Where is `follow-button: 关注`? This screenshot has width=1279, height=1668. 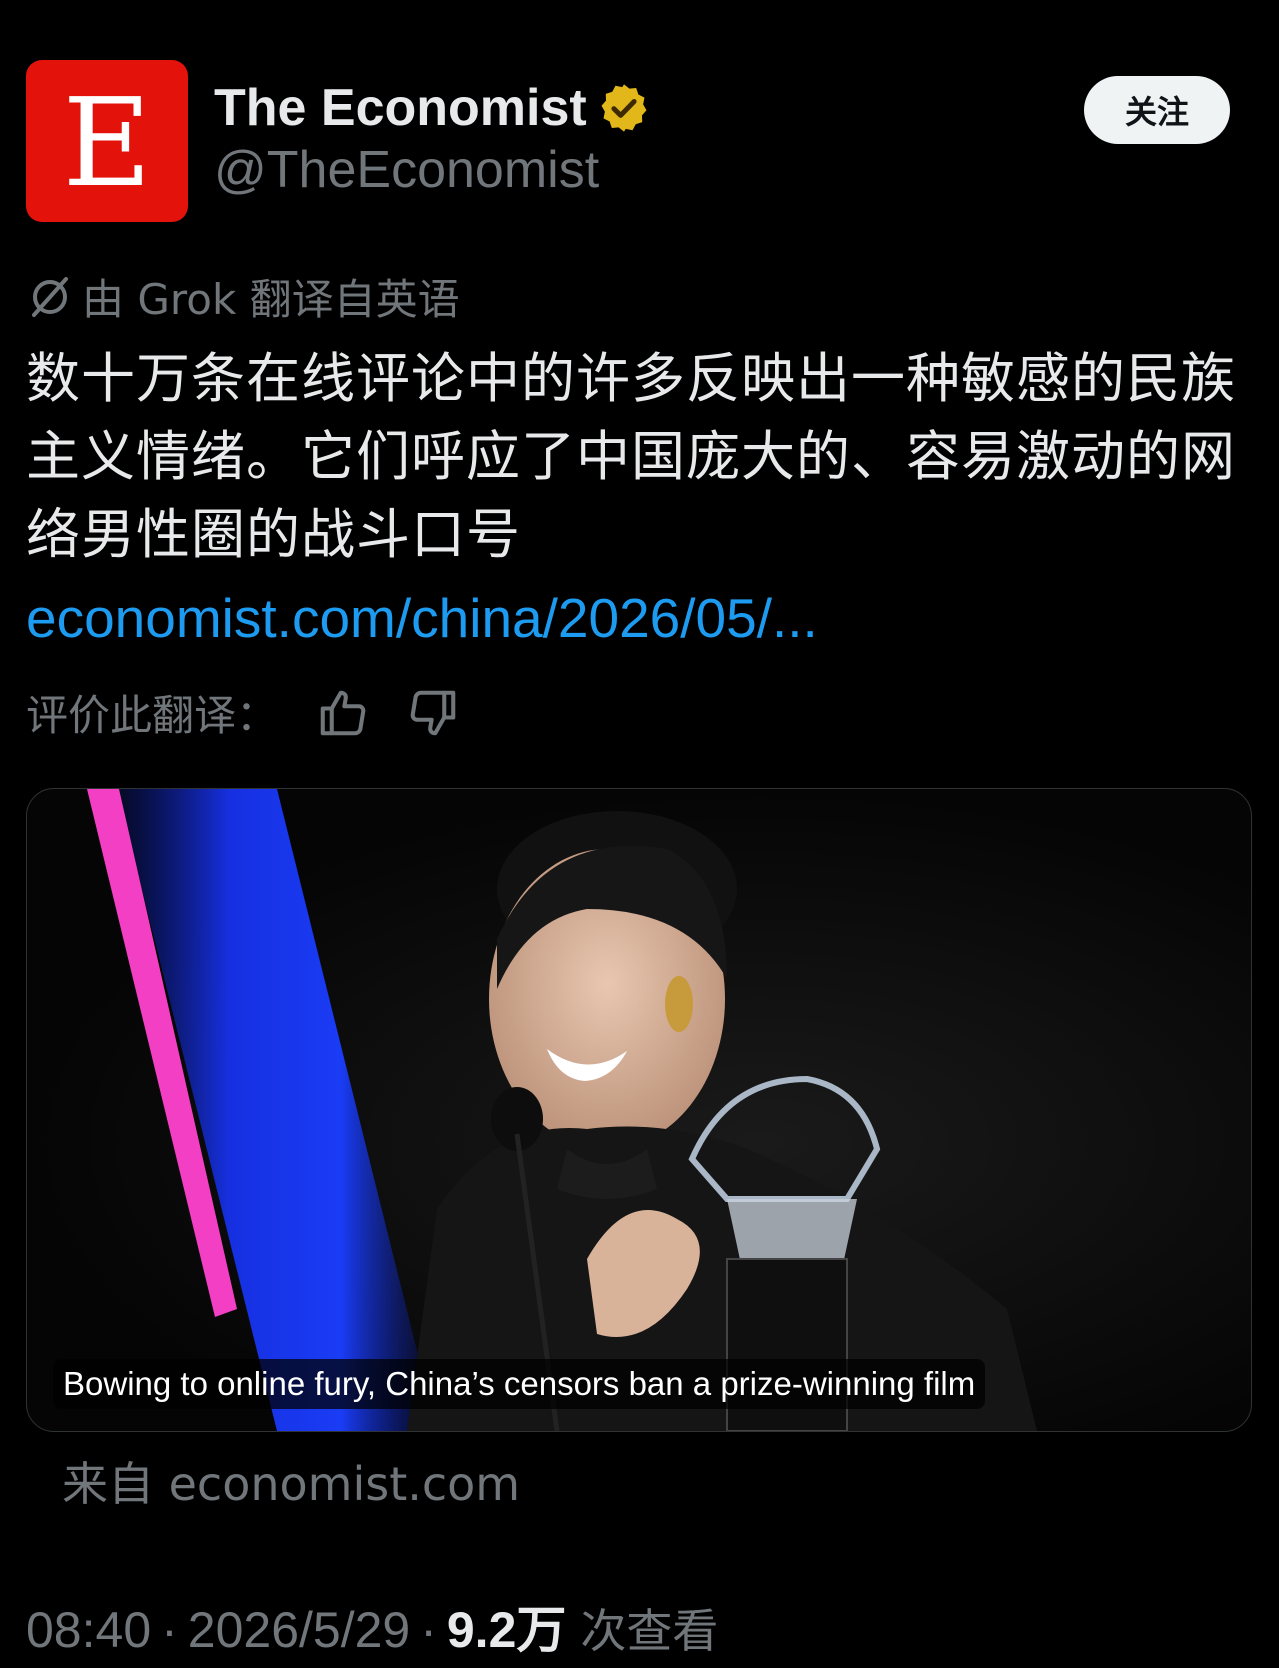 follow-button: 关注 is located at coordinates (1157, 110).